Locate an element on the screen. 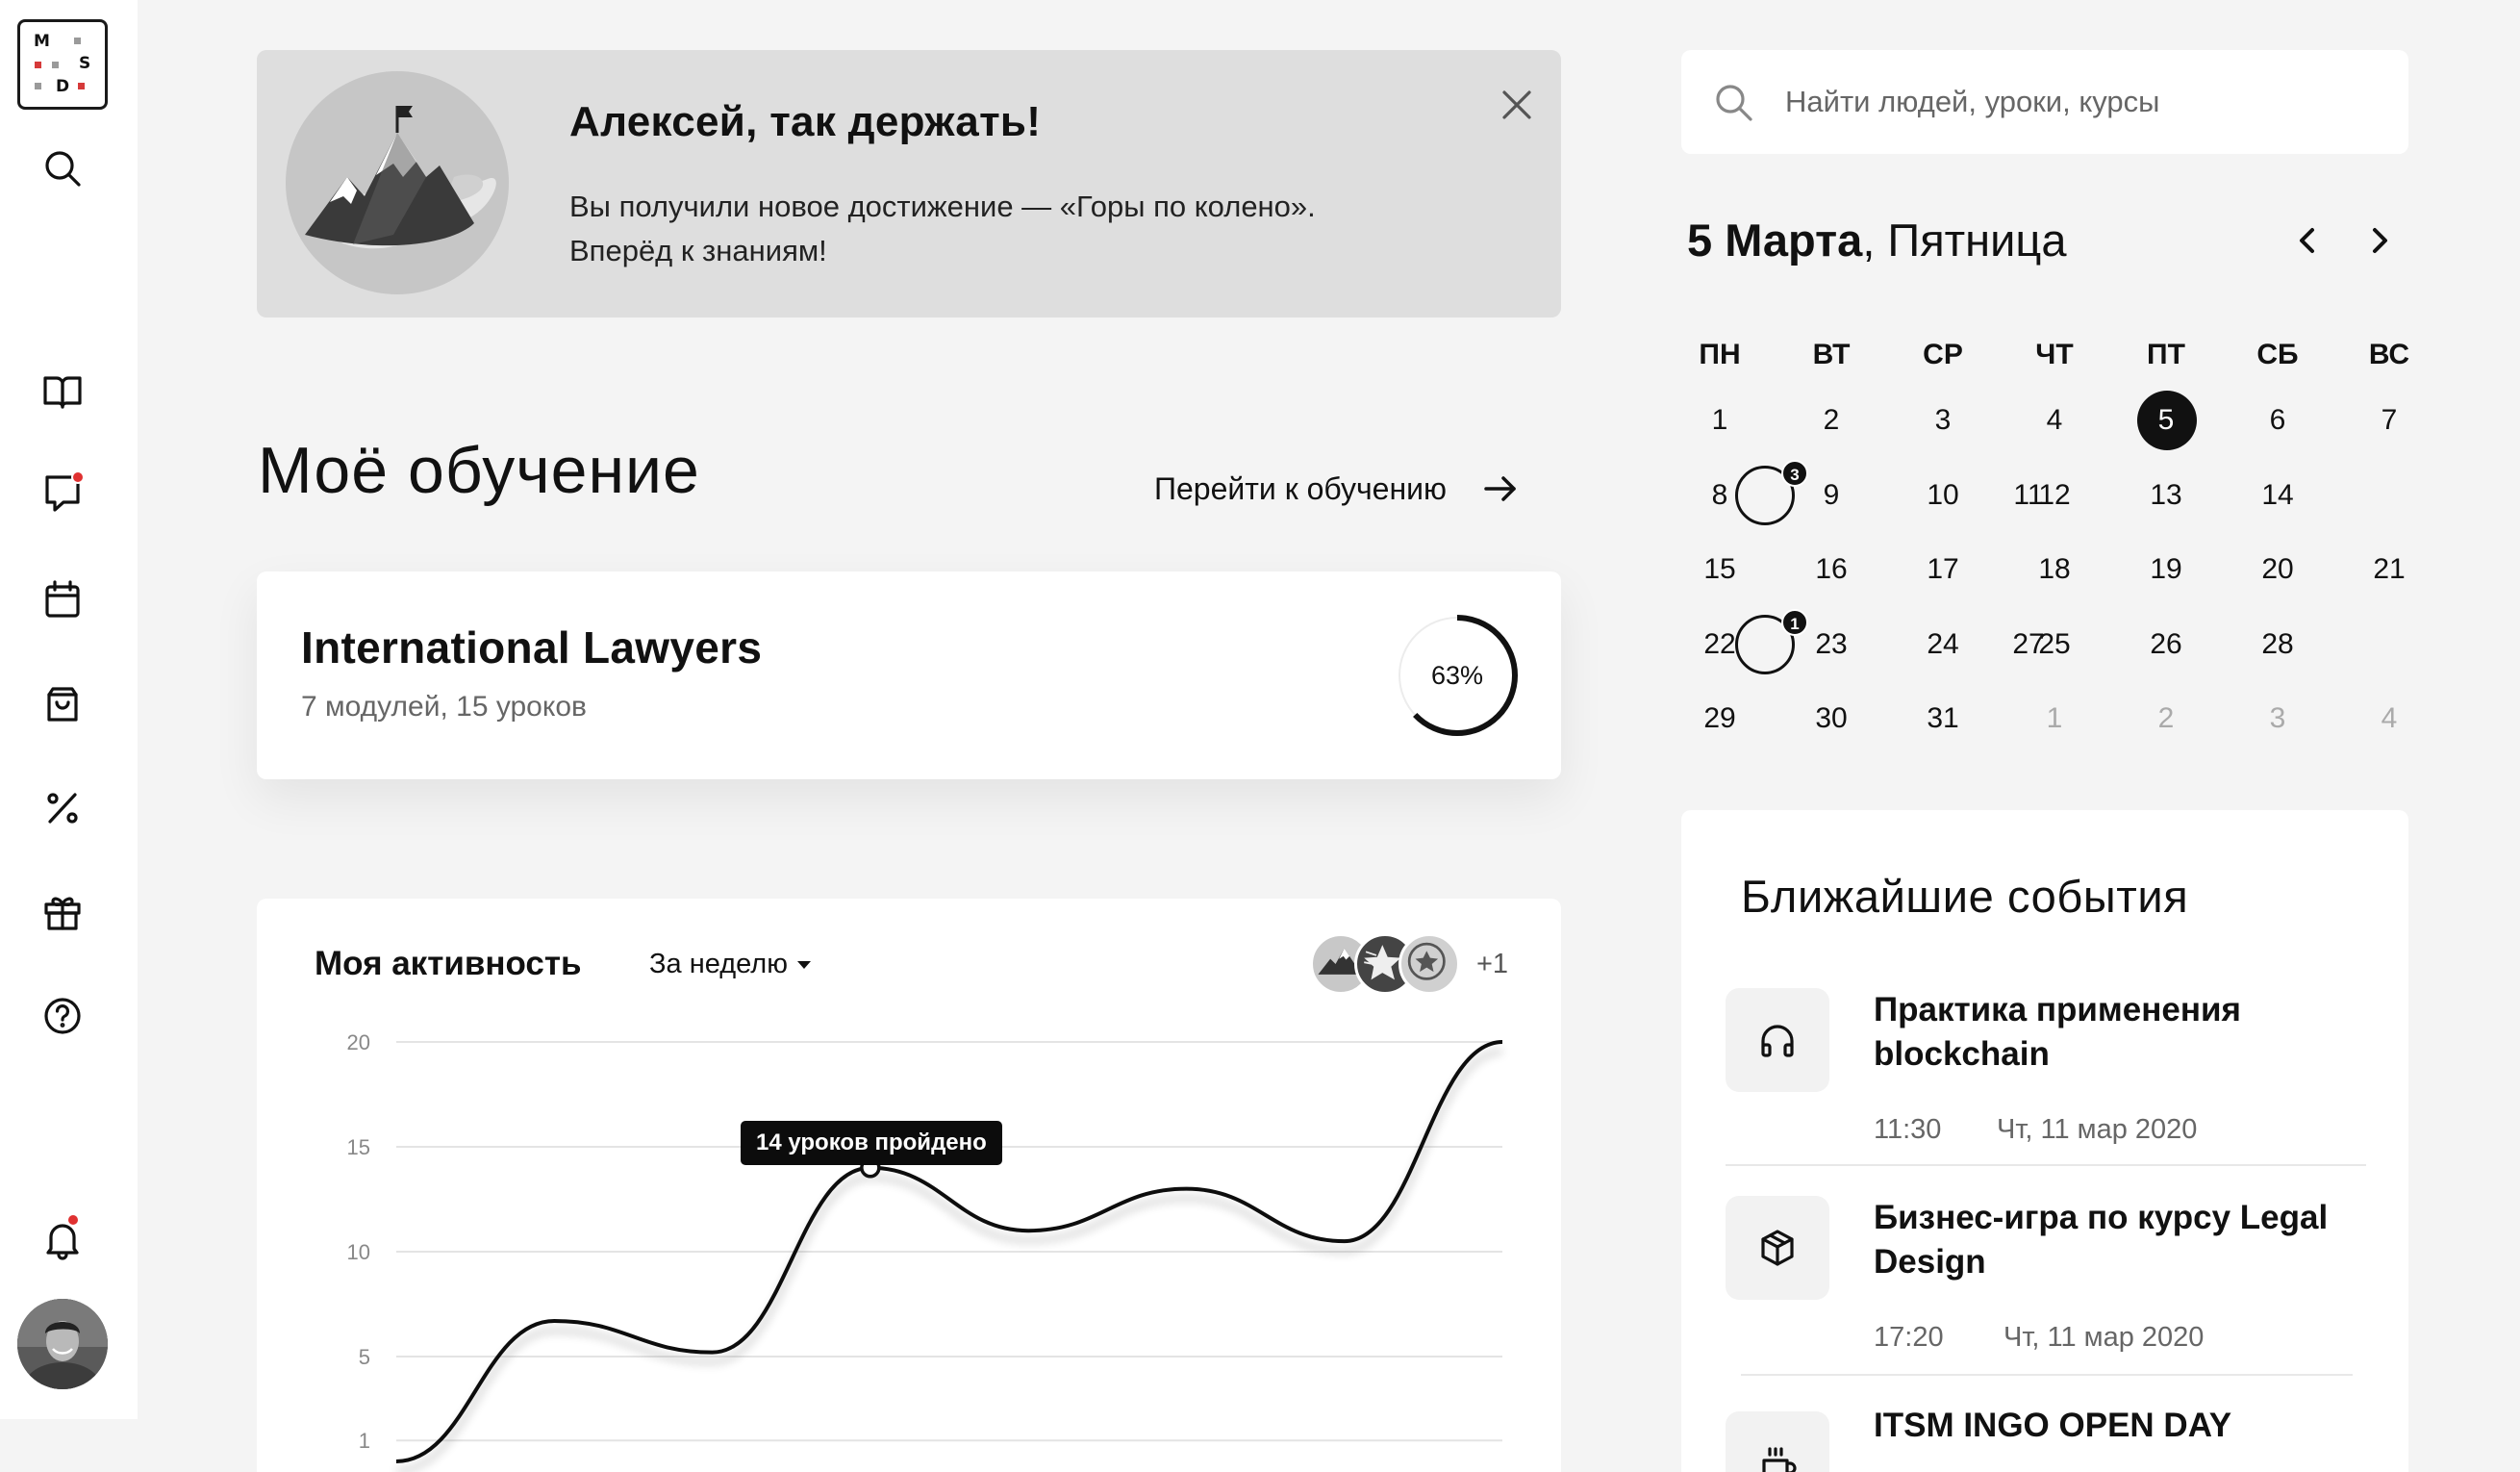 The image size is (2520, 1472). cube-icon is located at coordinates (1778, 1248).